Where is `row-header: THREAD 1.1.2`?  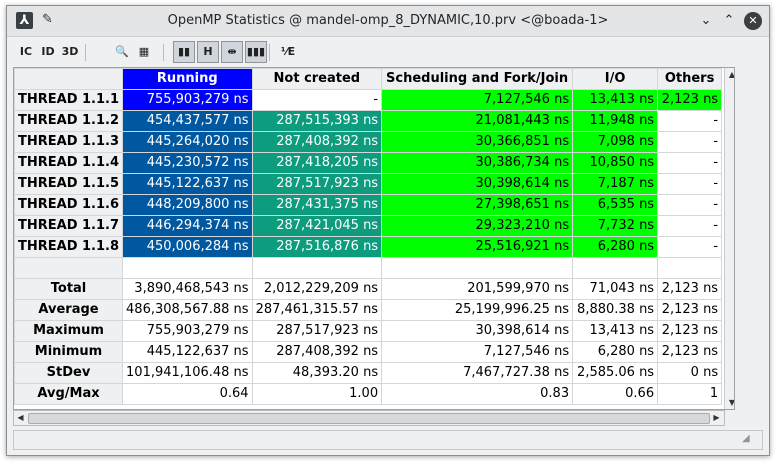
row-header: THREAD 1.1.2 is located at coordinates (69, 121).